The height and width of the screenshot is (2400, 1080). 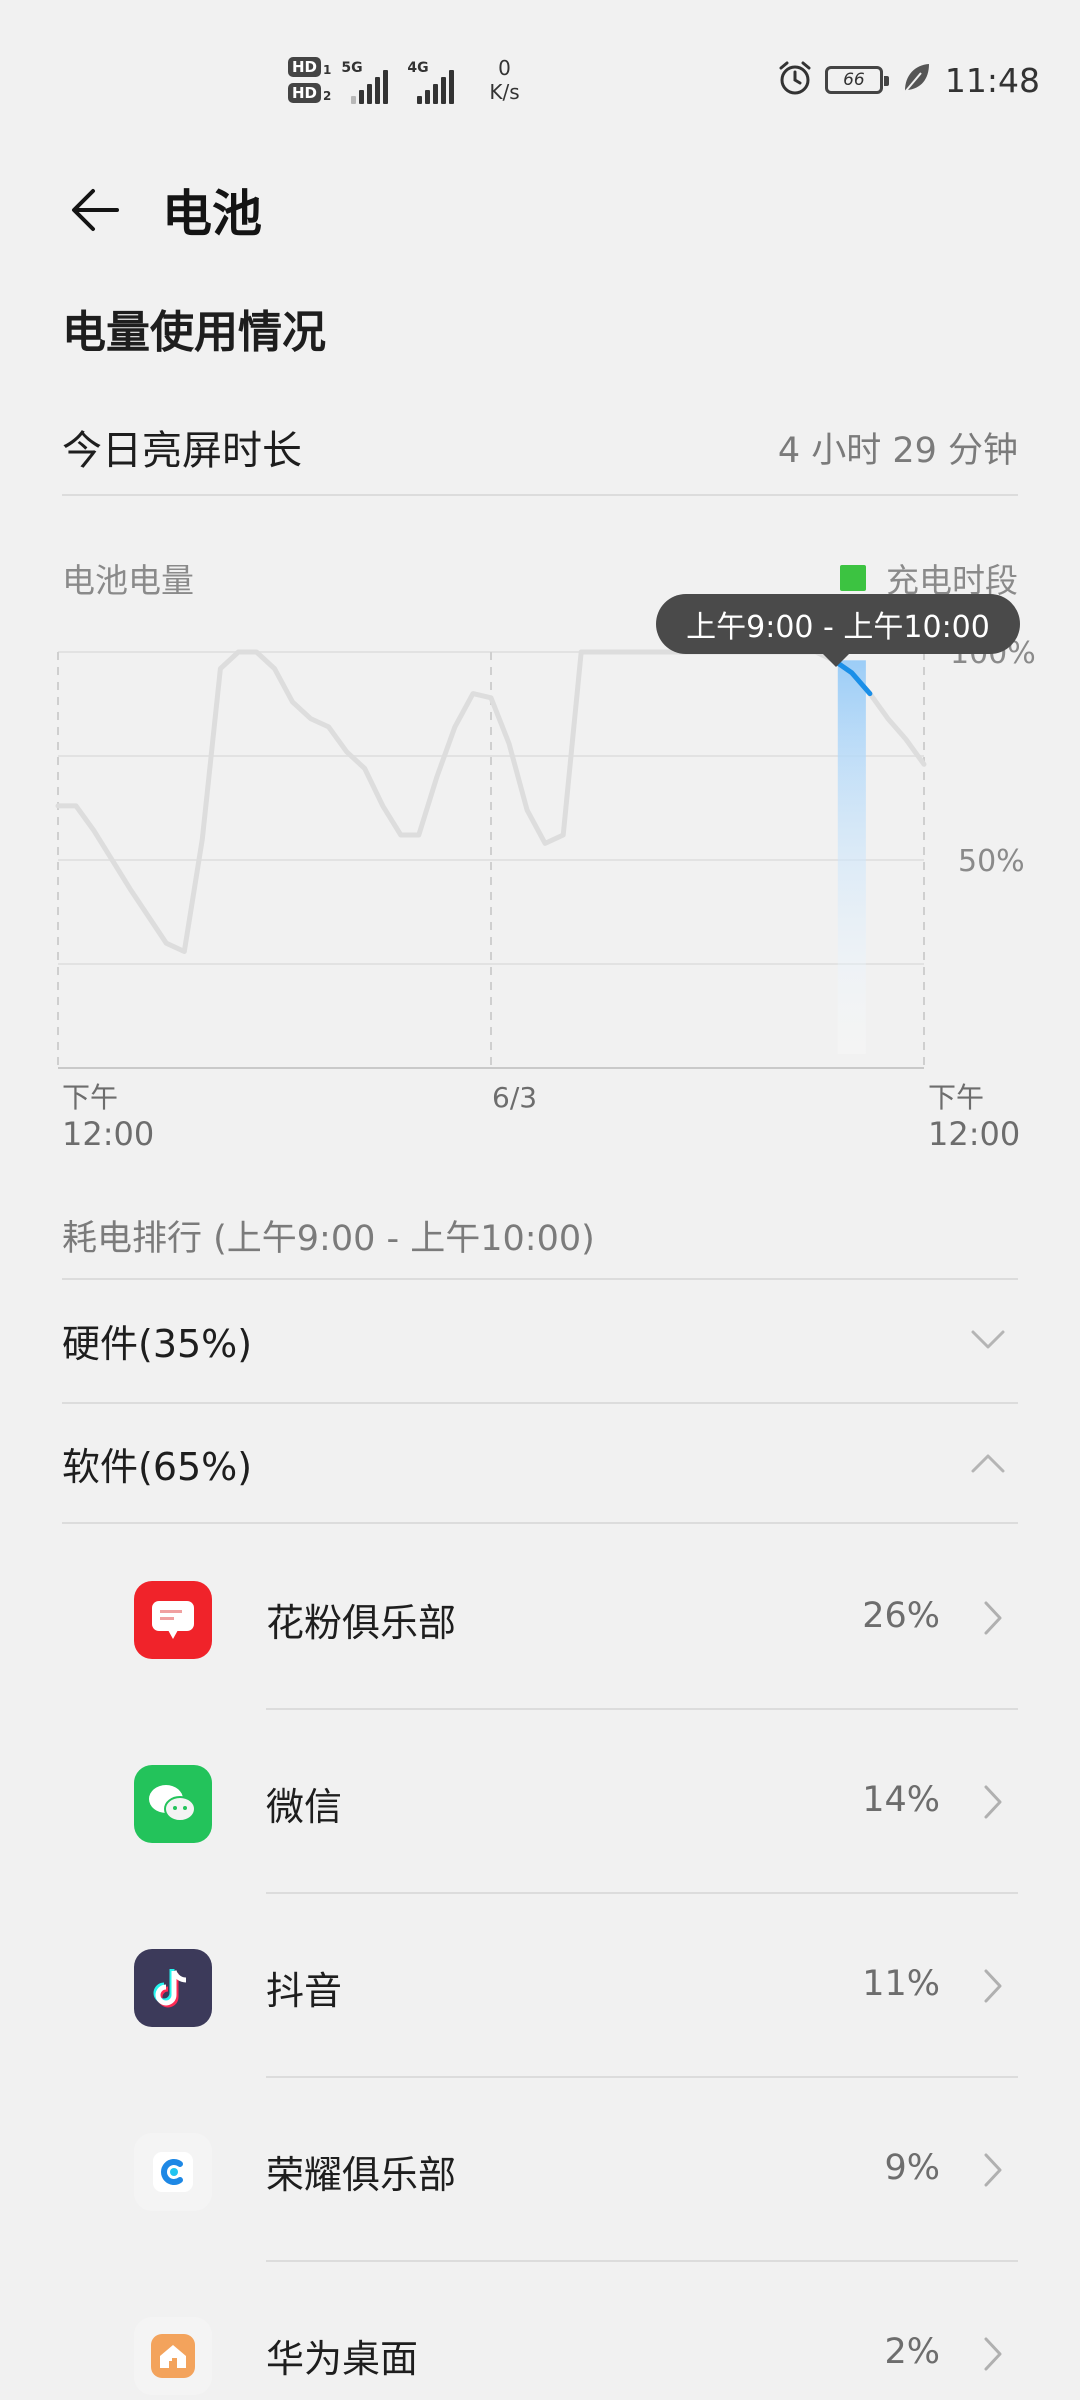 I want to click on chart-tooltip: 上午9:00 - 上午10:00, so click(x=838, y=630).